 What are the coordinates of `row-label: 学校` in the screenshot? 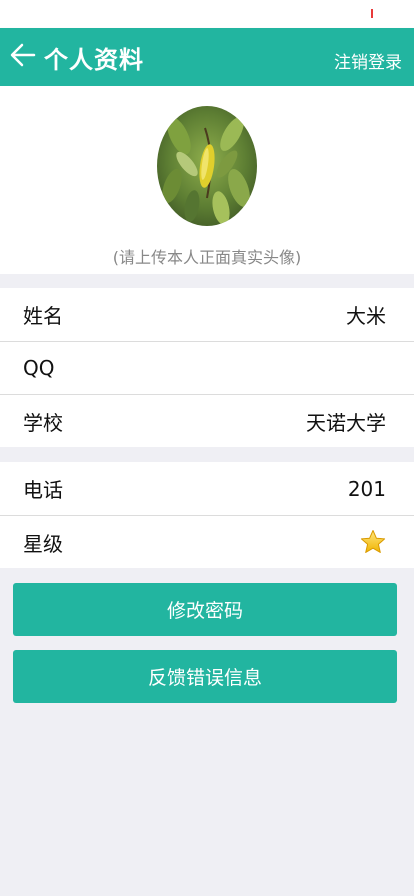 It's located at (43, 422).